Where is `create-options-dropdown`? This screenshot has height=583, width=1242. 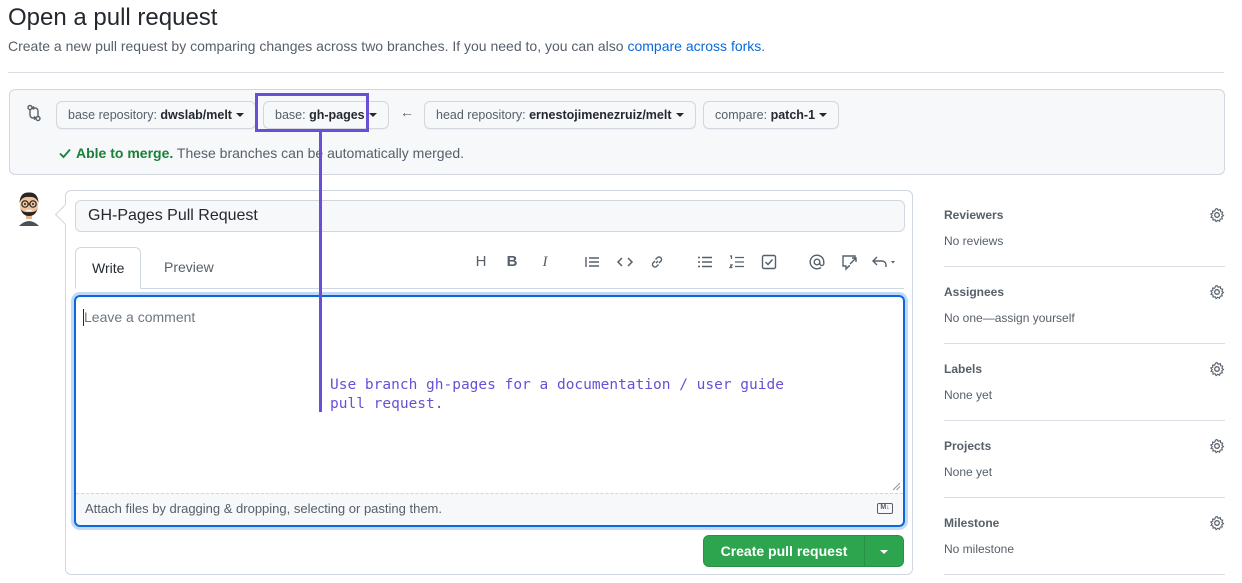 create-options-dropdown is located at coordinates (884, 551).